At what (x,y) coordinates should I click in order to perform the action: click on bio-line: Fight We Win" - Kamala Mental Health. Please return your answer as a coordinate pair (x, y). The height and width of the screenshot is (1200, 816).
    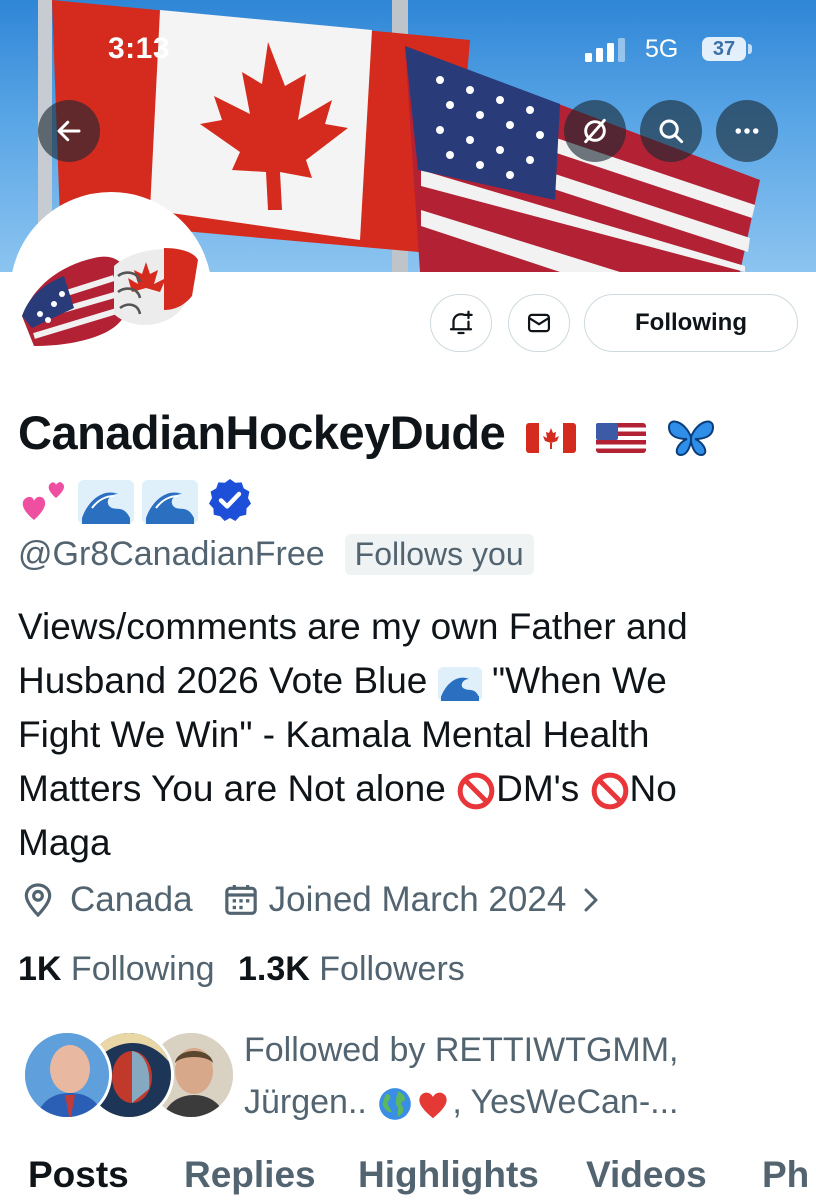
    Looking at the image, I should click on (334, 734).